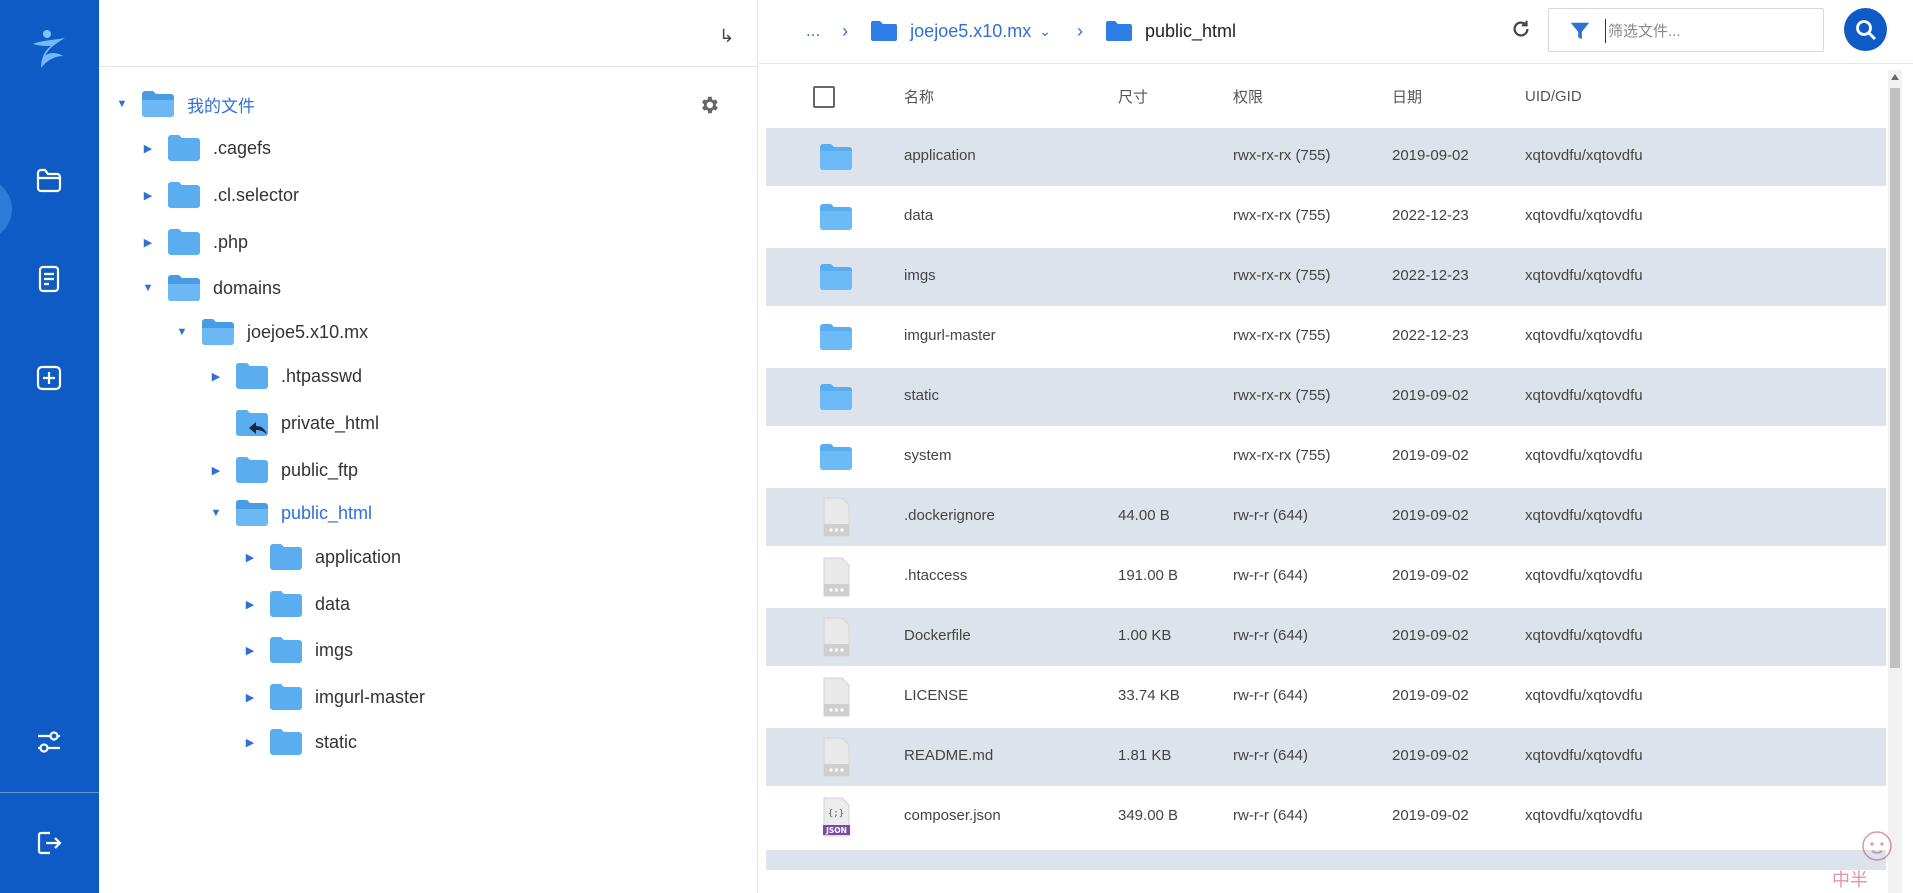 The image size is (1913, 893). What do you see at coordinates (271, 332) in the screenshot?
I see `tree-node: ▼ joejoe5.x10.mx` at bounding box center [271, 332].